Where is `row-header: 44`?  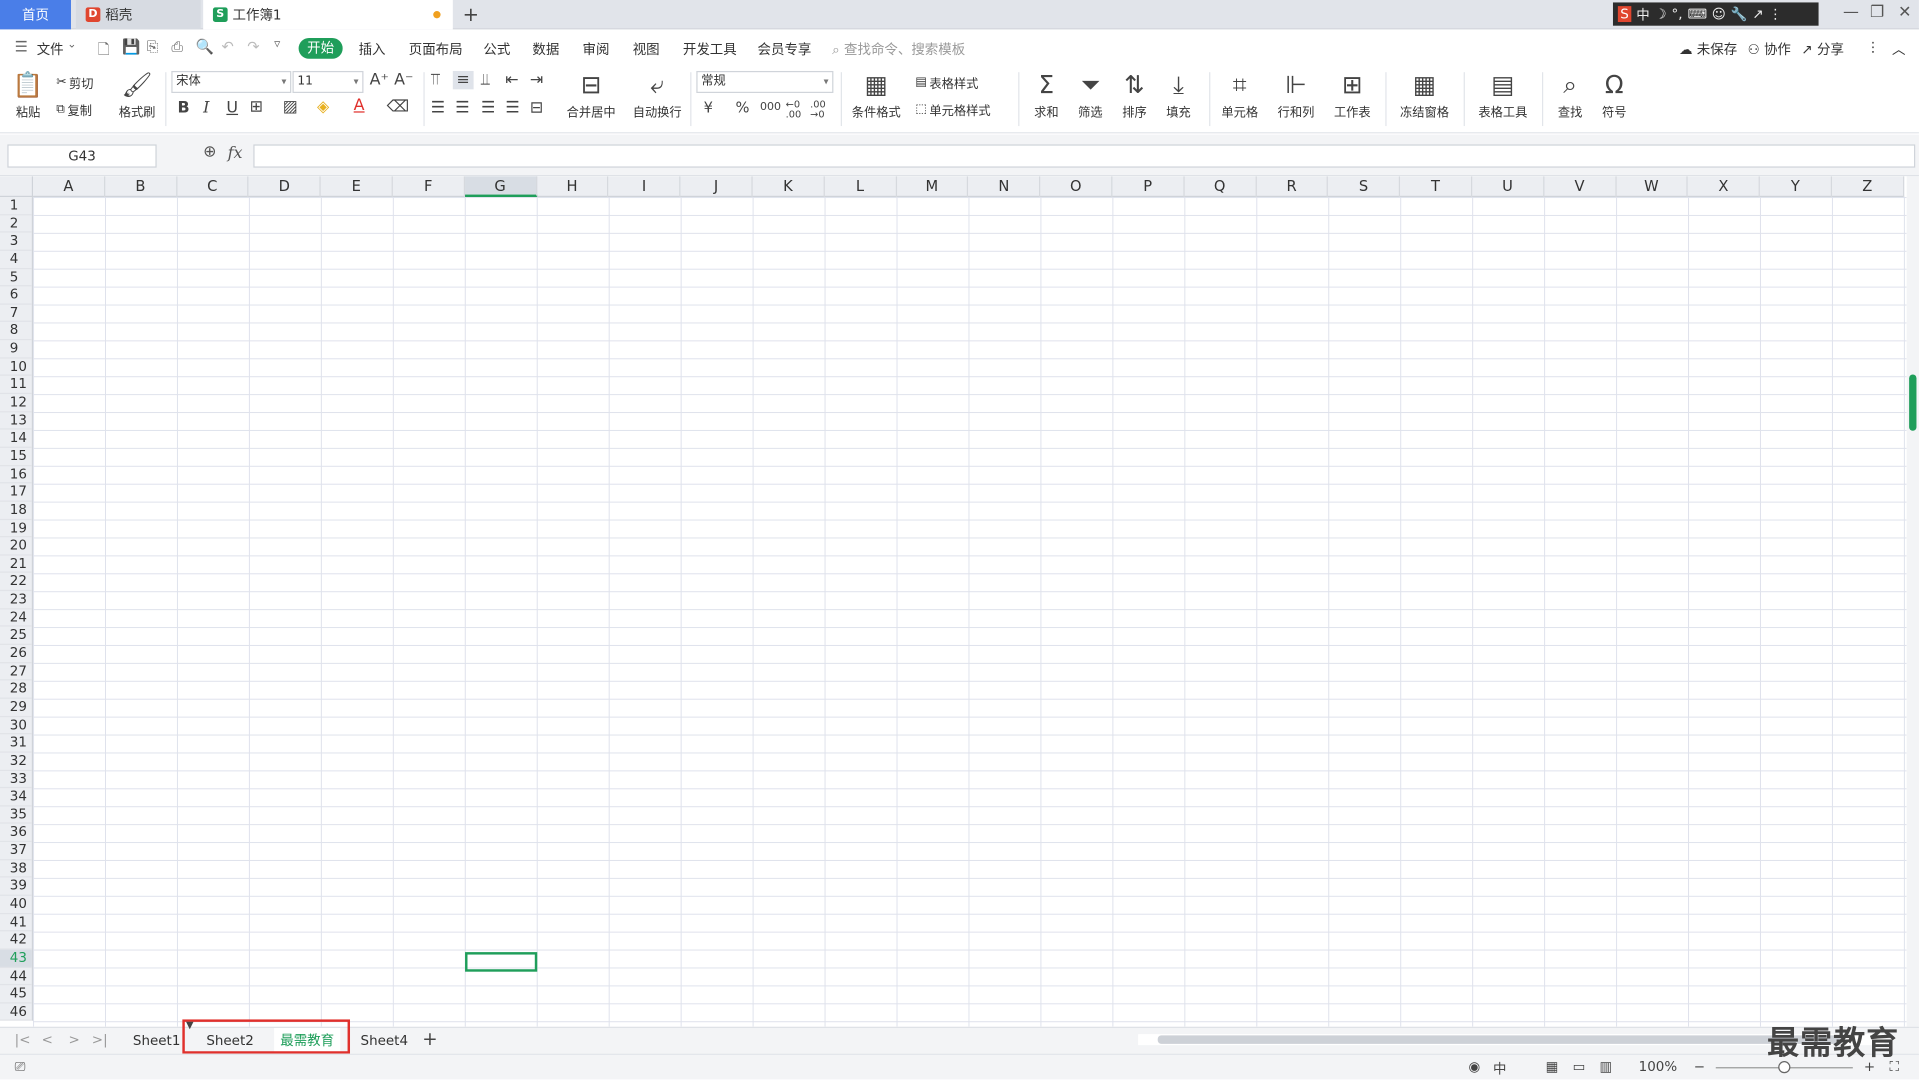 row-header: 44 is located at coordinates (16, 976).